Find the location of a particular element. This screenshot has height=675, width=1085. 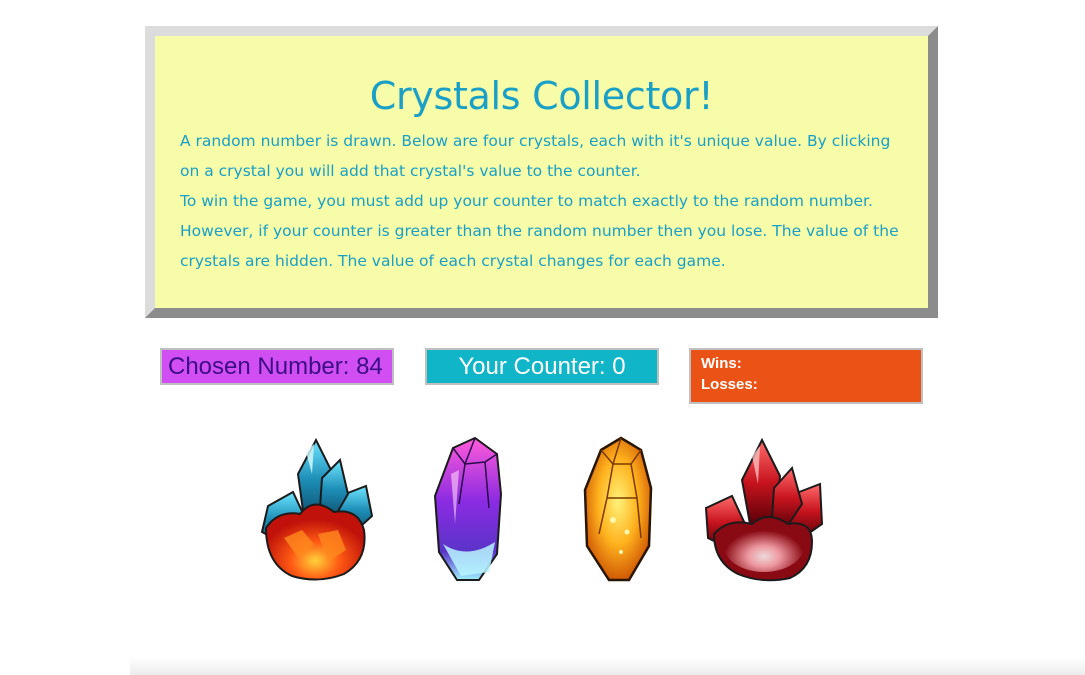

yellow-crystal-icon is located at coordinates (618, 509).